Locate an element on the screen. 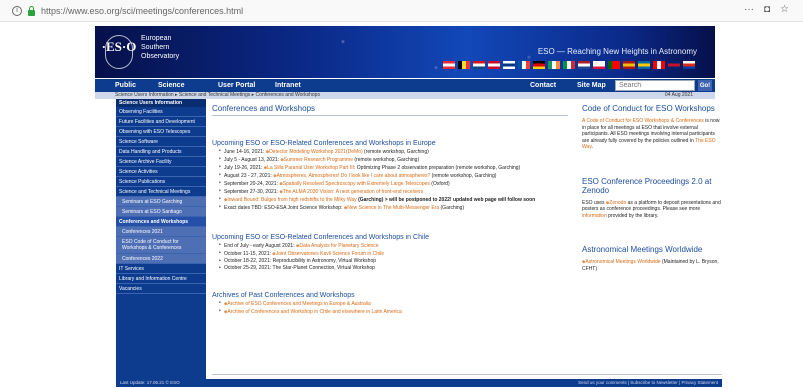 The image size is (803, 389). org-line: Southern is located at coordinates (155, 47).